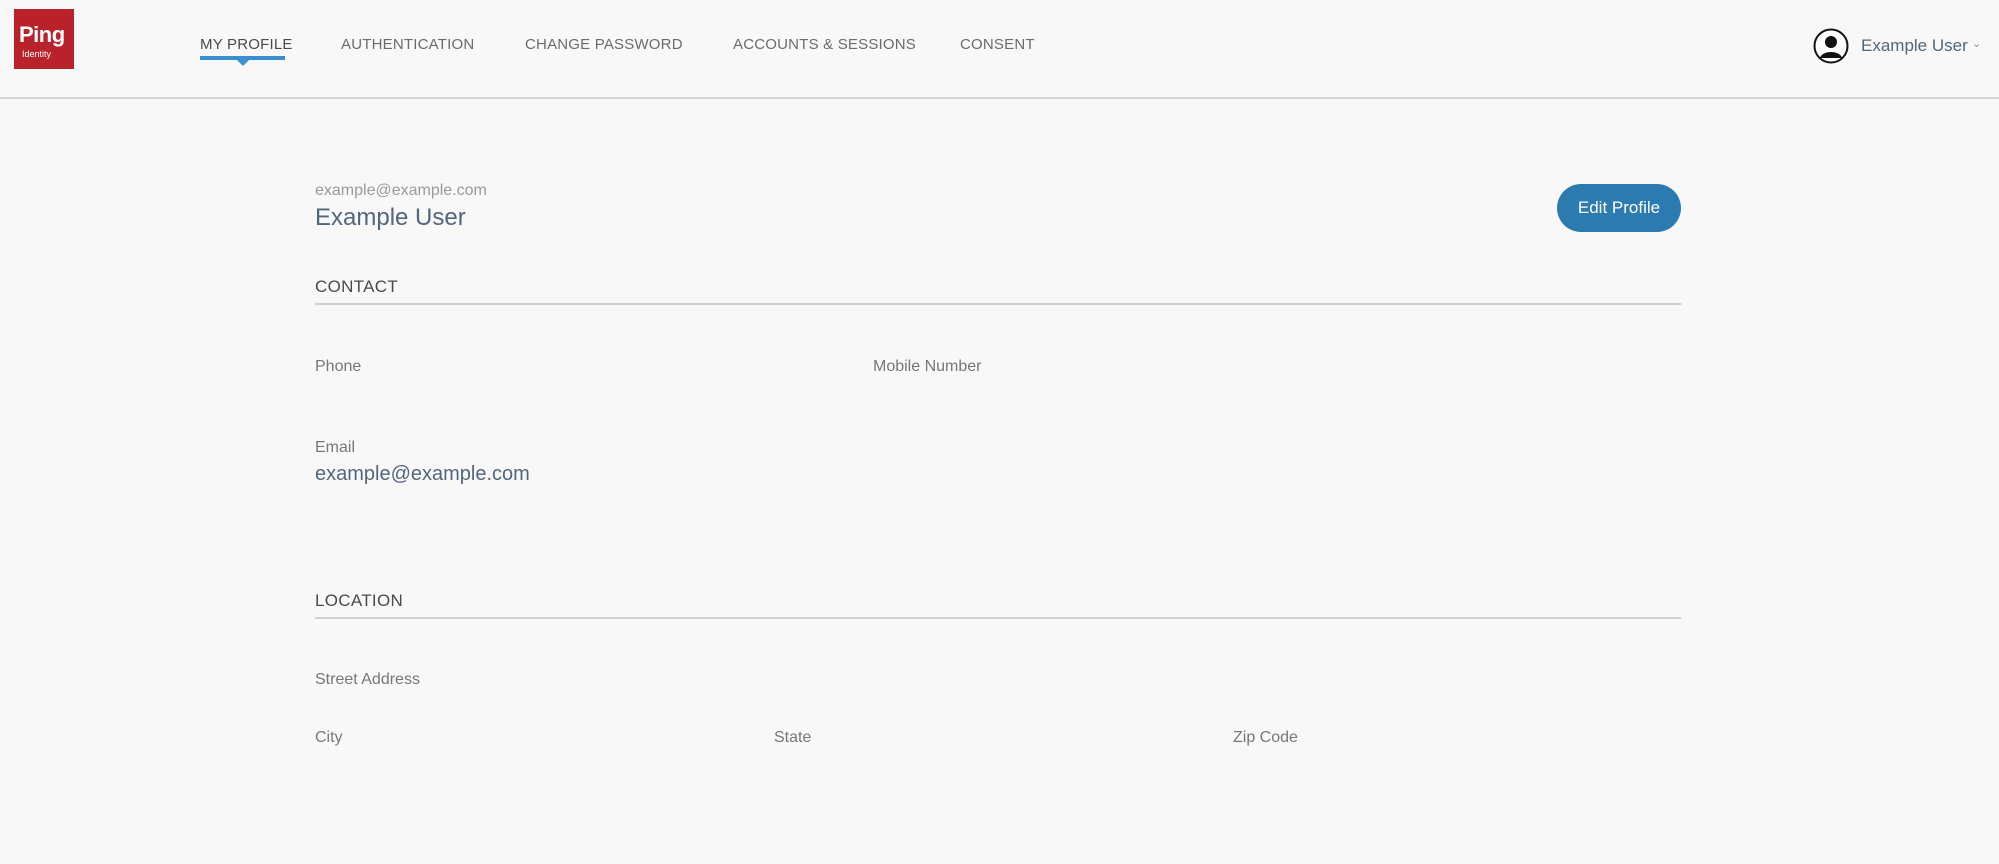  I want to click on profile-name: Example User, so click(390, 217).